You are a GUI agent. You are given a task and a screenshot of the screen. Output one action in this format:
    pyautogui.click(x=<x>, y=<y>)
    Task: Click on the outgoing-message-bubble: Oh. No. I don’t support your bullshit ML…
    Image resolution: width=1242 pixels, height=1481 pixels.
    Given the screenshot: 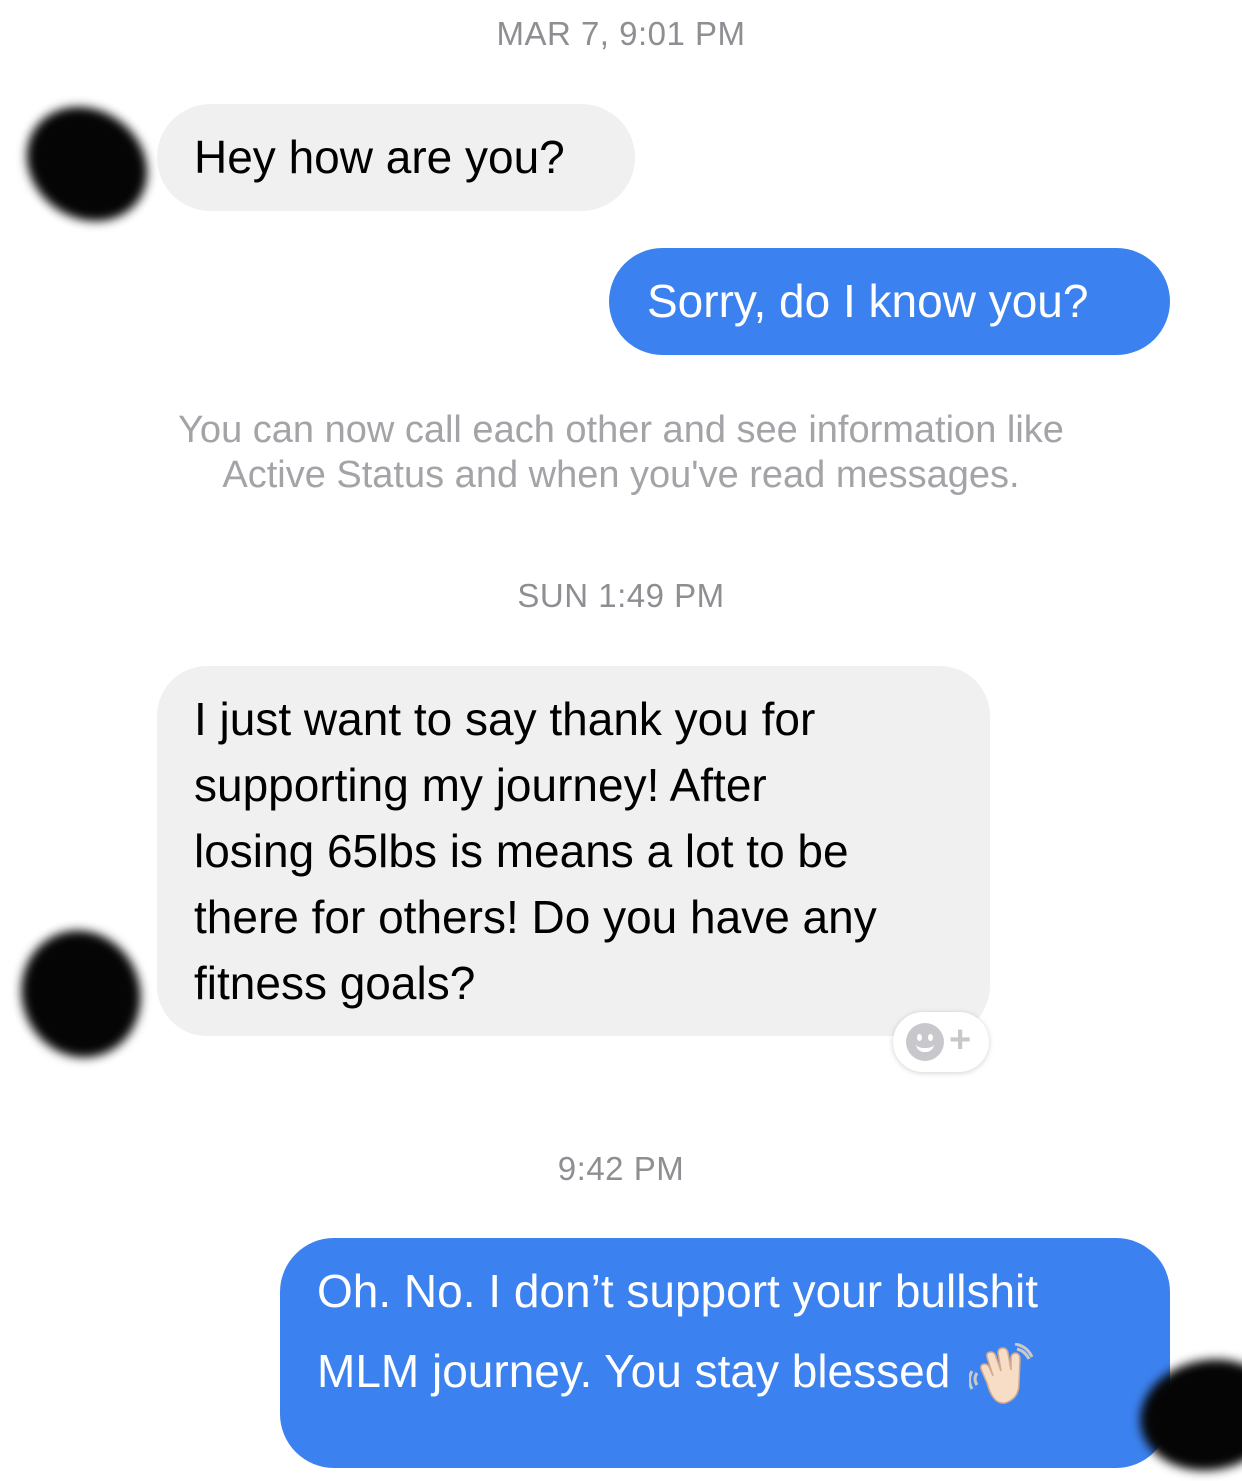 What is the action you would take?
    pyautogui.click(x=725, y=1353)
    